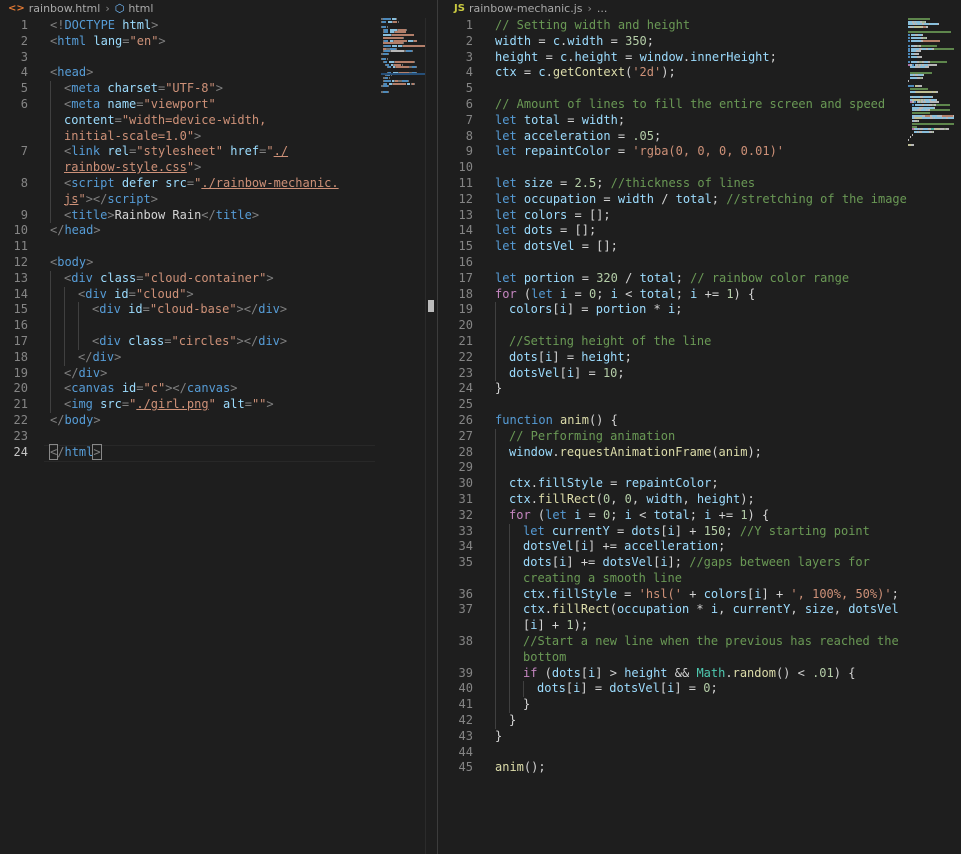 This screenshot has width=961, height=854. I want to click on code-line: 13 <div class="cloud-container">, so click(218, 278).